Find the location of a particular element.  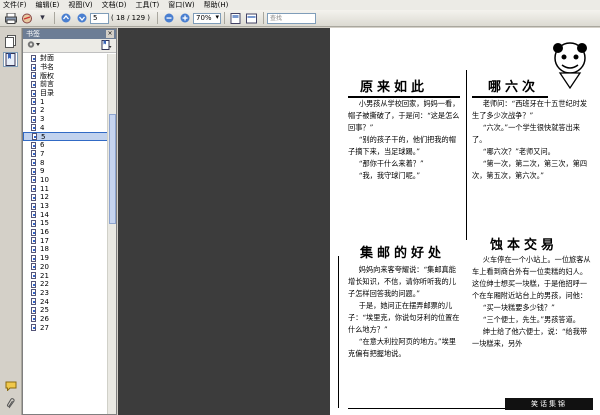

bookmark-item: 25 is located at coordinates (66, 310).